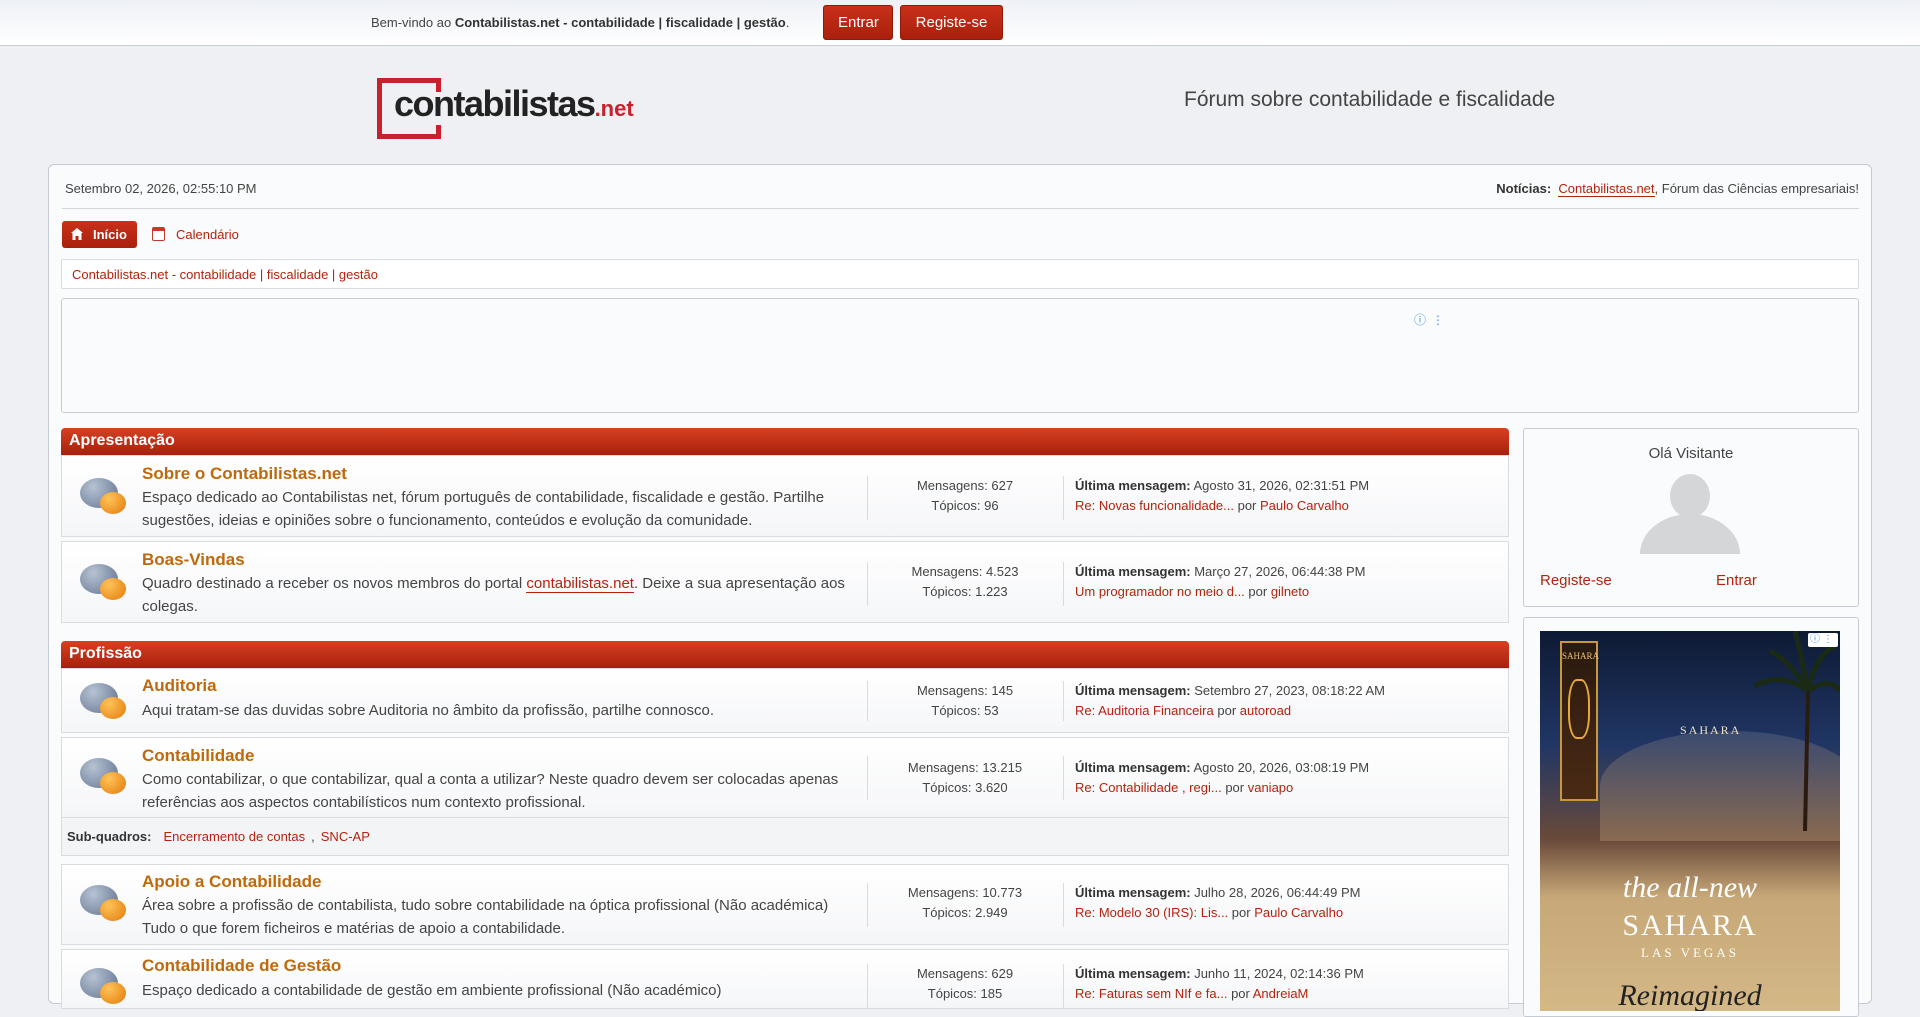  Describe the element at coordinates (514, 104) in the screenshot. I see `logo-text: contabilistas.net` at that location.